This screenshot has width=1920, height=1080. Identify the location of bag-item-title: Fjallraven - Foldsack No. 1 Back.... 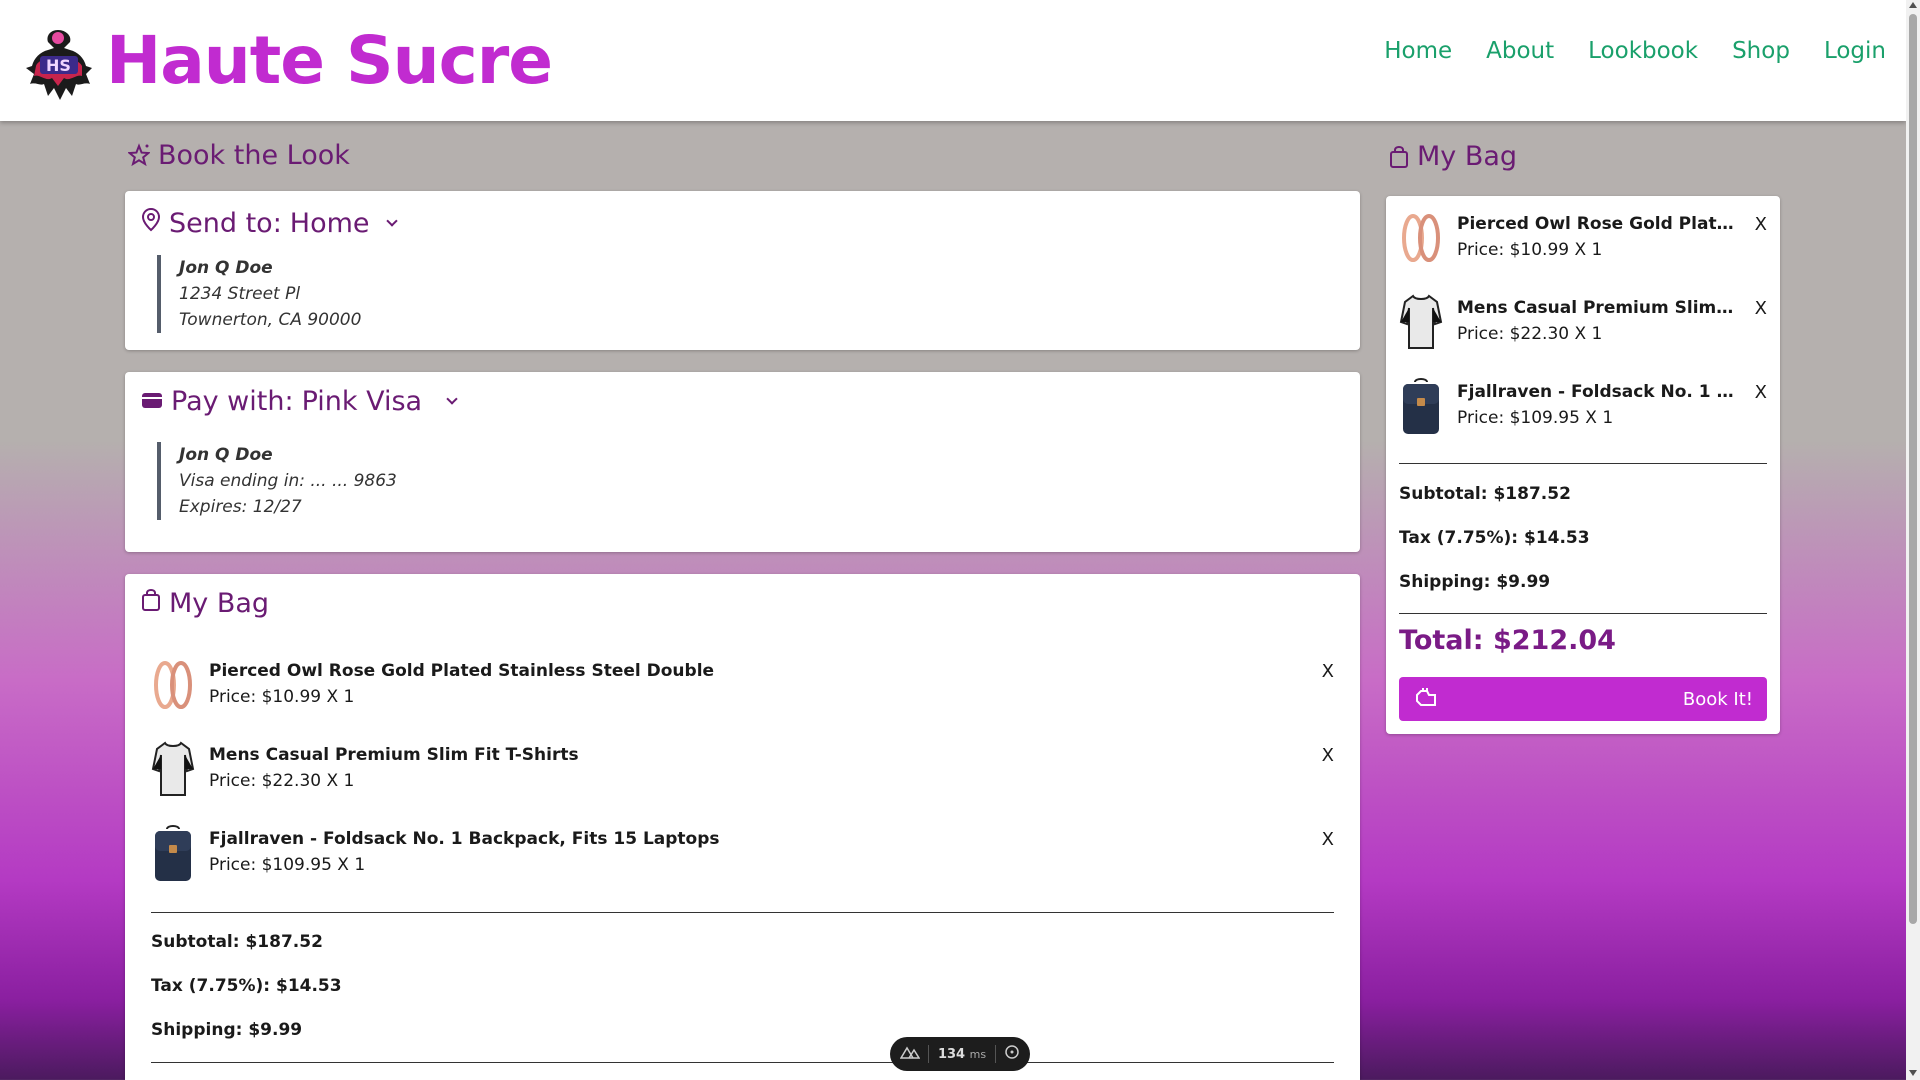
(1598, 392).